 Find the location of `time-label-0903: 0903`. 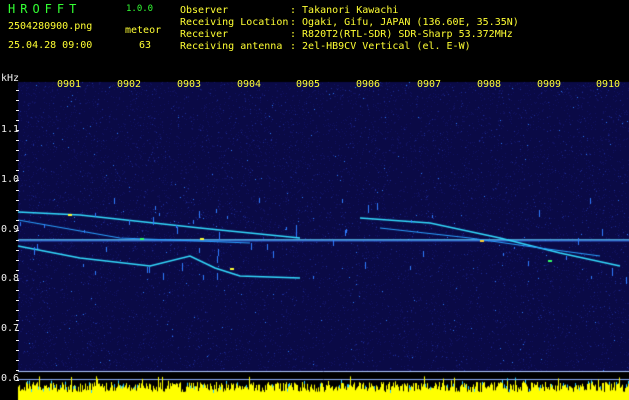

time-label-0903: 0903 is located at coordinates (189, 84).